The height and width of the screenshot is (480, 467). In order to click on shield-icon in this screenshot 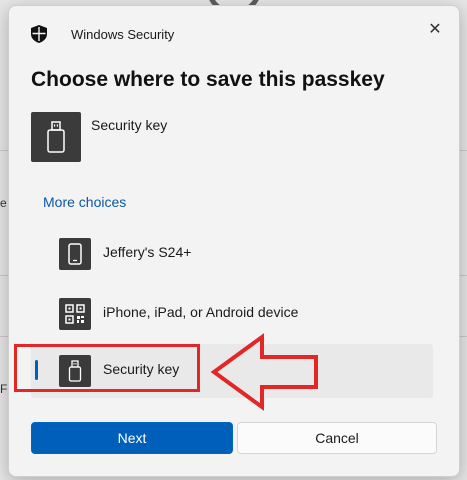, I will do `click(39, 34)`.